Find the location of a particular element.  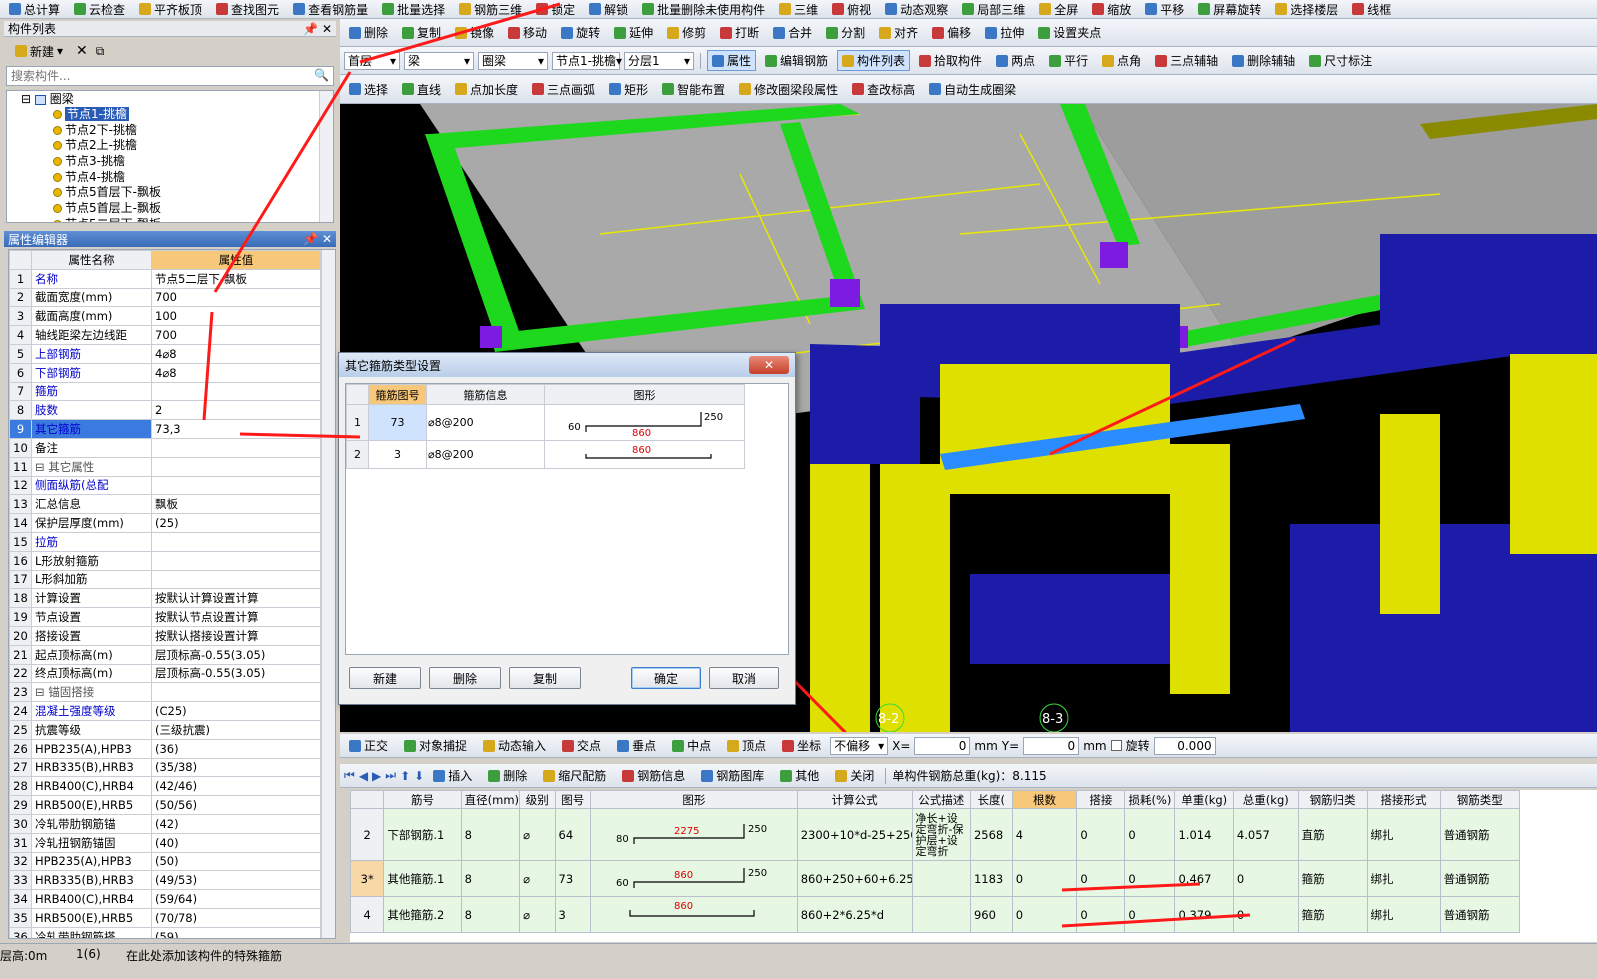

main-button: 屏幕旋转 is located at coordinates (1229, 9).